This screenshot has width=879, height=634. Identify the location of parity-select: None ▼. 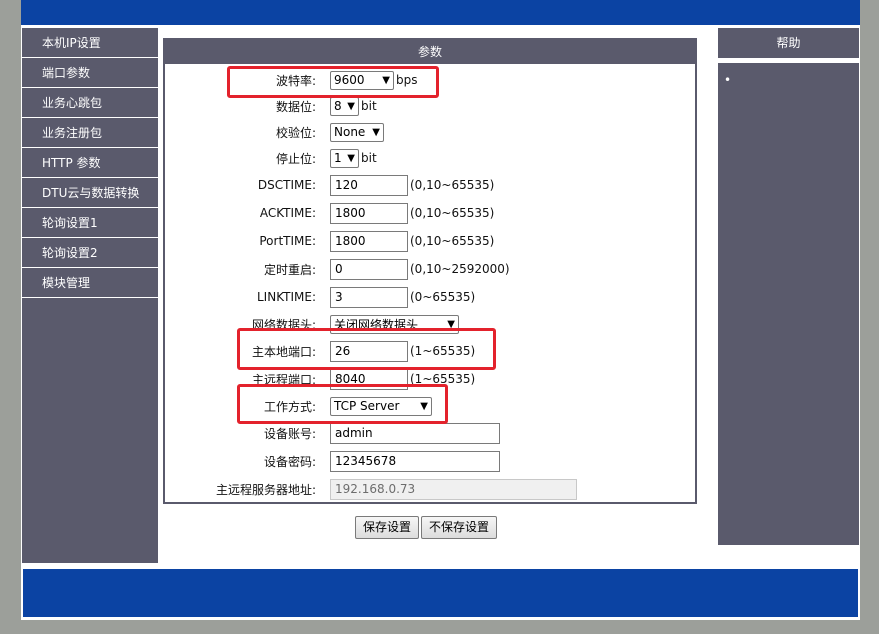
(357, 132).